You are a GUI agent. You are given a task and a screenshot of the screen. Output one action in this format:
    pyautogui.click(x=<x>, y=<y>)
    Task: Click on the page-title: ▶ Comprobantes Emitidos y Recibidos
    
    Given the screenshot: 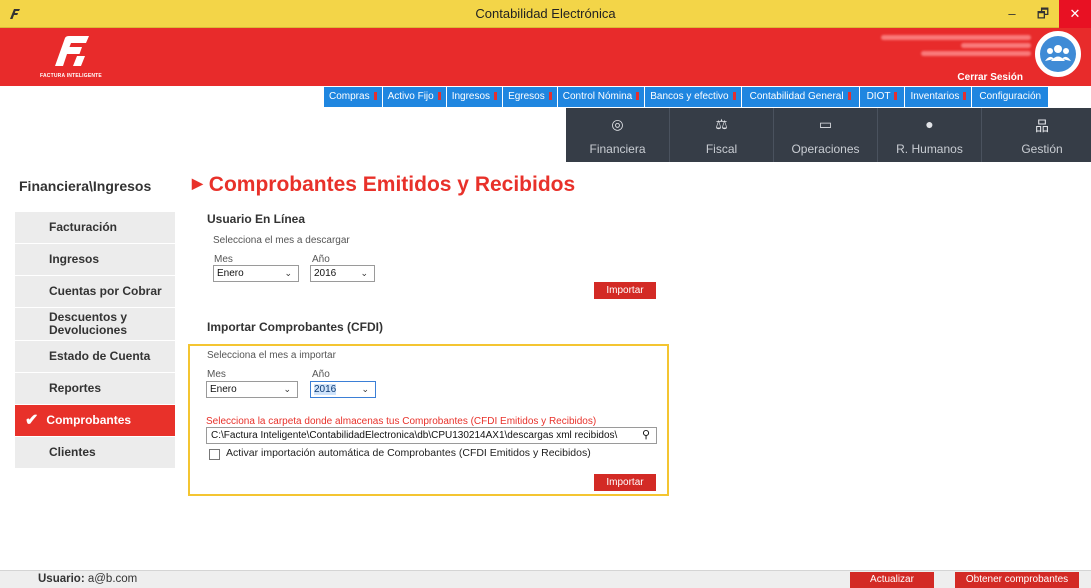 What is the action you would take?
    pyautogui.click(x=383, y=185)
    